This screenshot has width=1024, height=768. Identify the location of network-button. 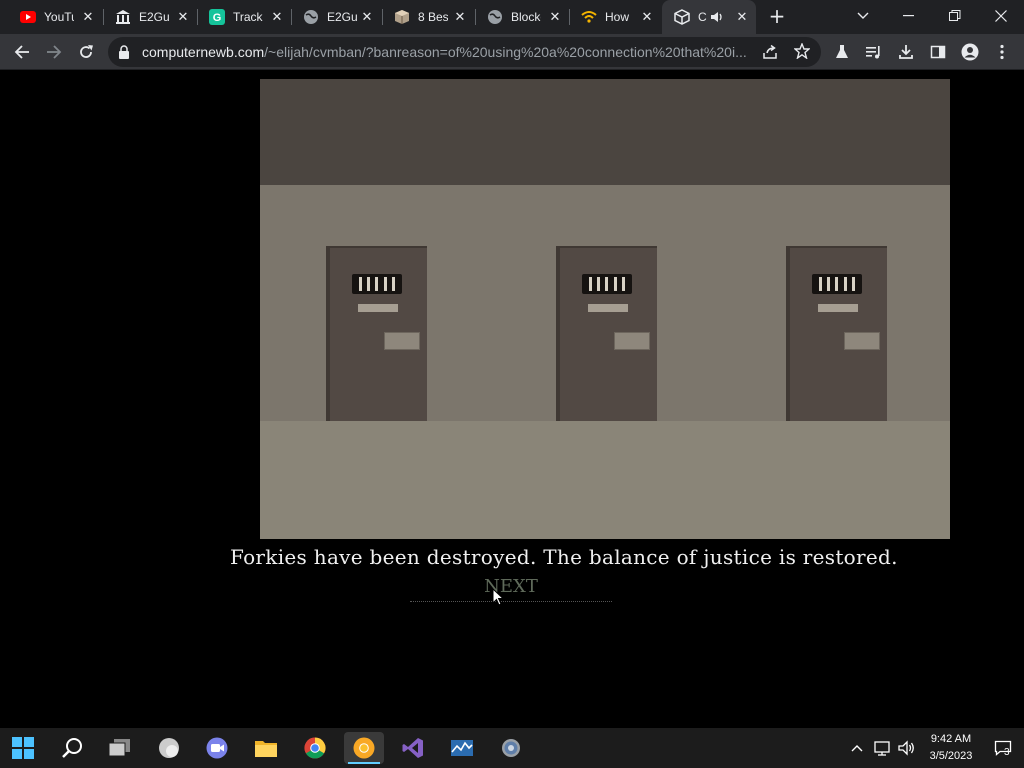
(882, 748).